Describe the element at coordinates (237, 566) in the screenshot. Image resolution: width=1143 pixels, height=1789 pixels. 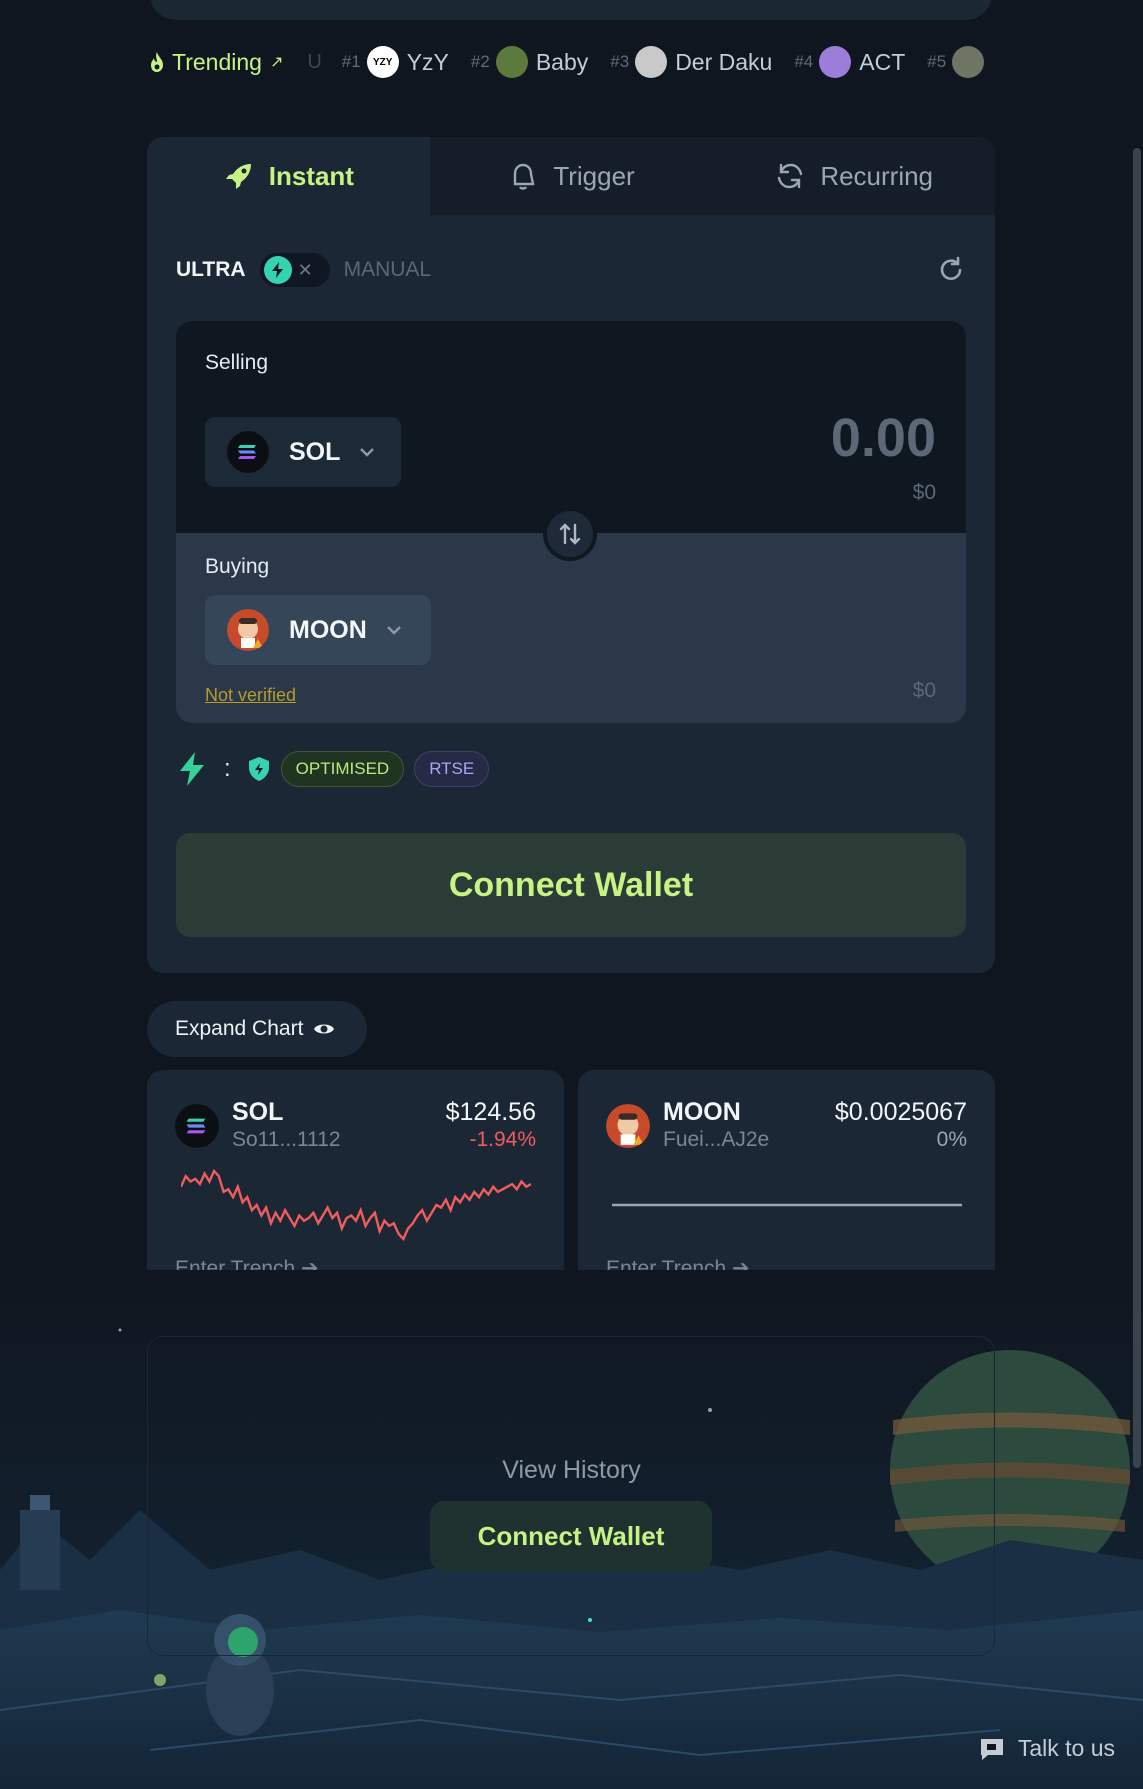
I see `buying-label: Buying` at that location.